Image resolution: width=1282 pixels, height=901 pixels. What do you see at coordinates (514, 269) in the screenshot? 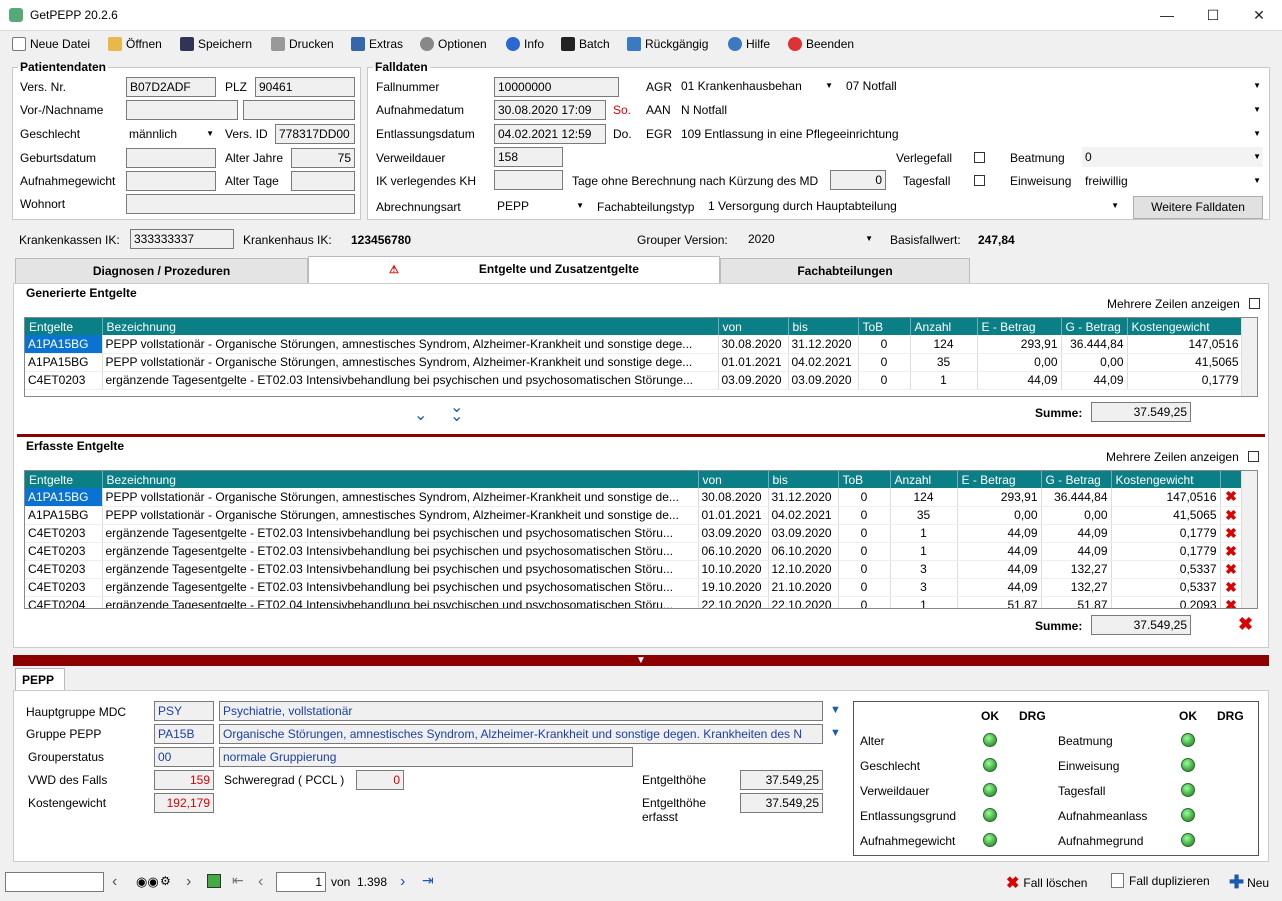
I see `tab-entgelte: ⚠ Entgelte und Zusatzentgelte` at bounding box center [514, 269].